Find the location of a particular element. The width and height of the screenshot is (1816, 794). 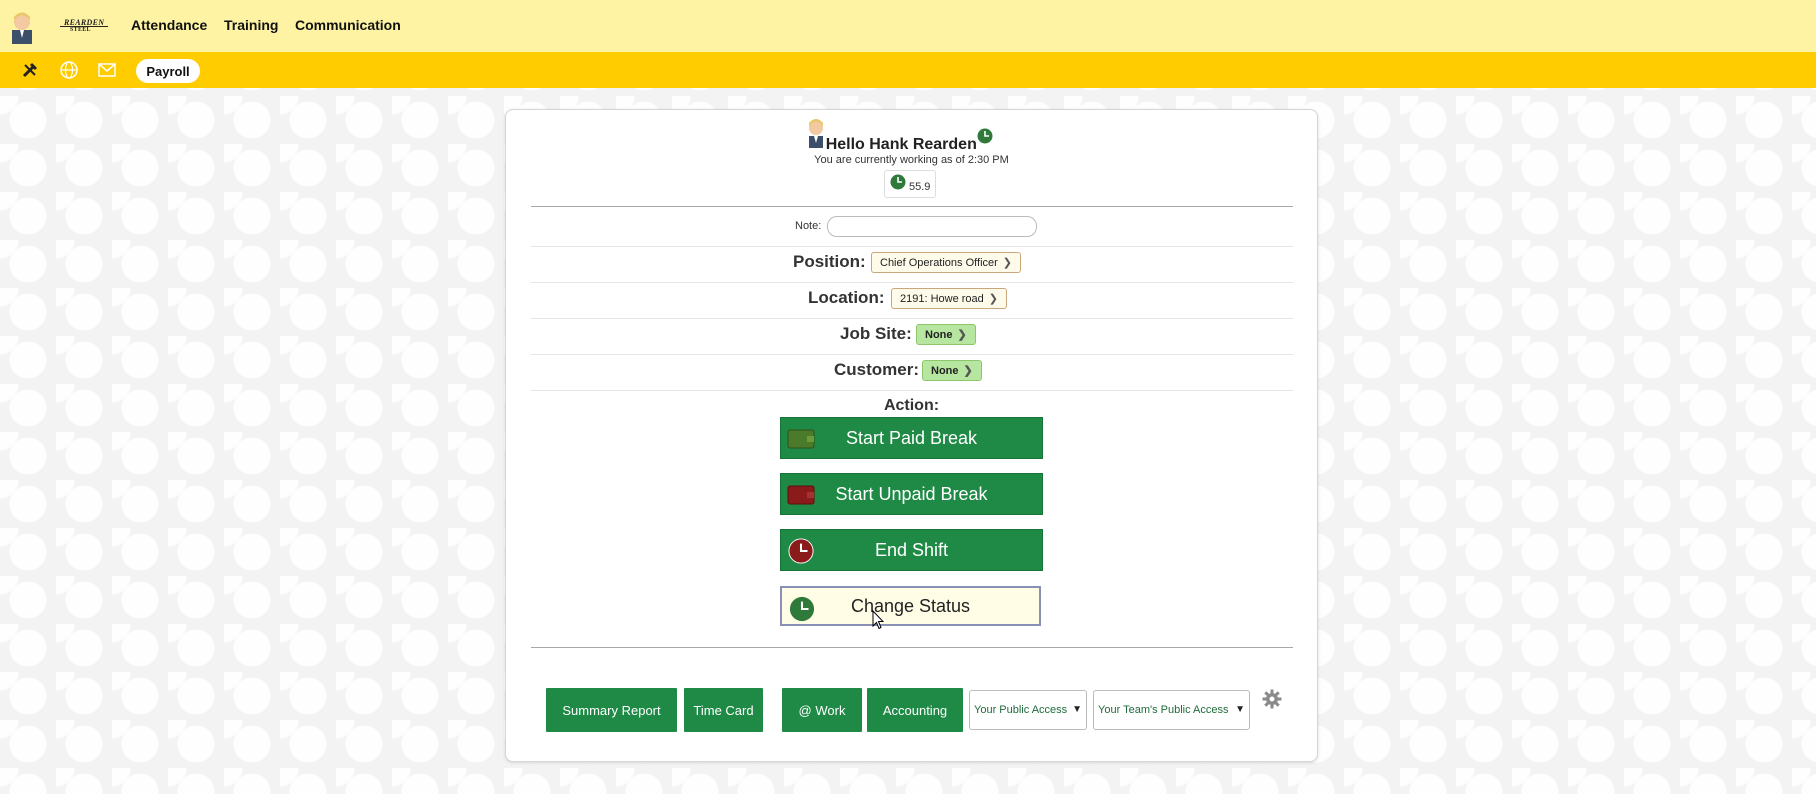

mouse-cursor-icon is located at coordinates (878, 620).